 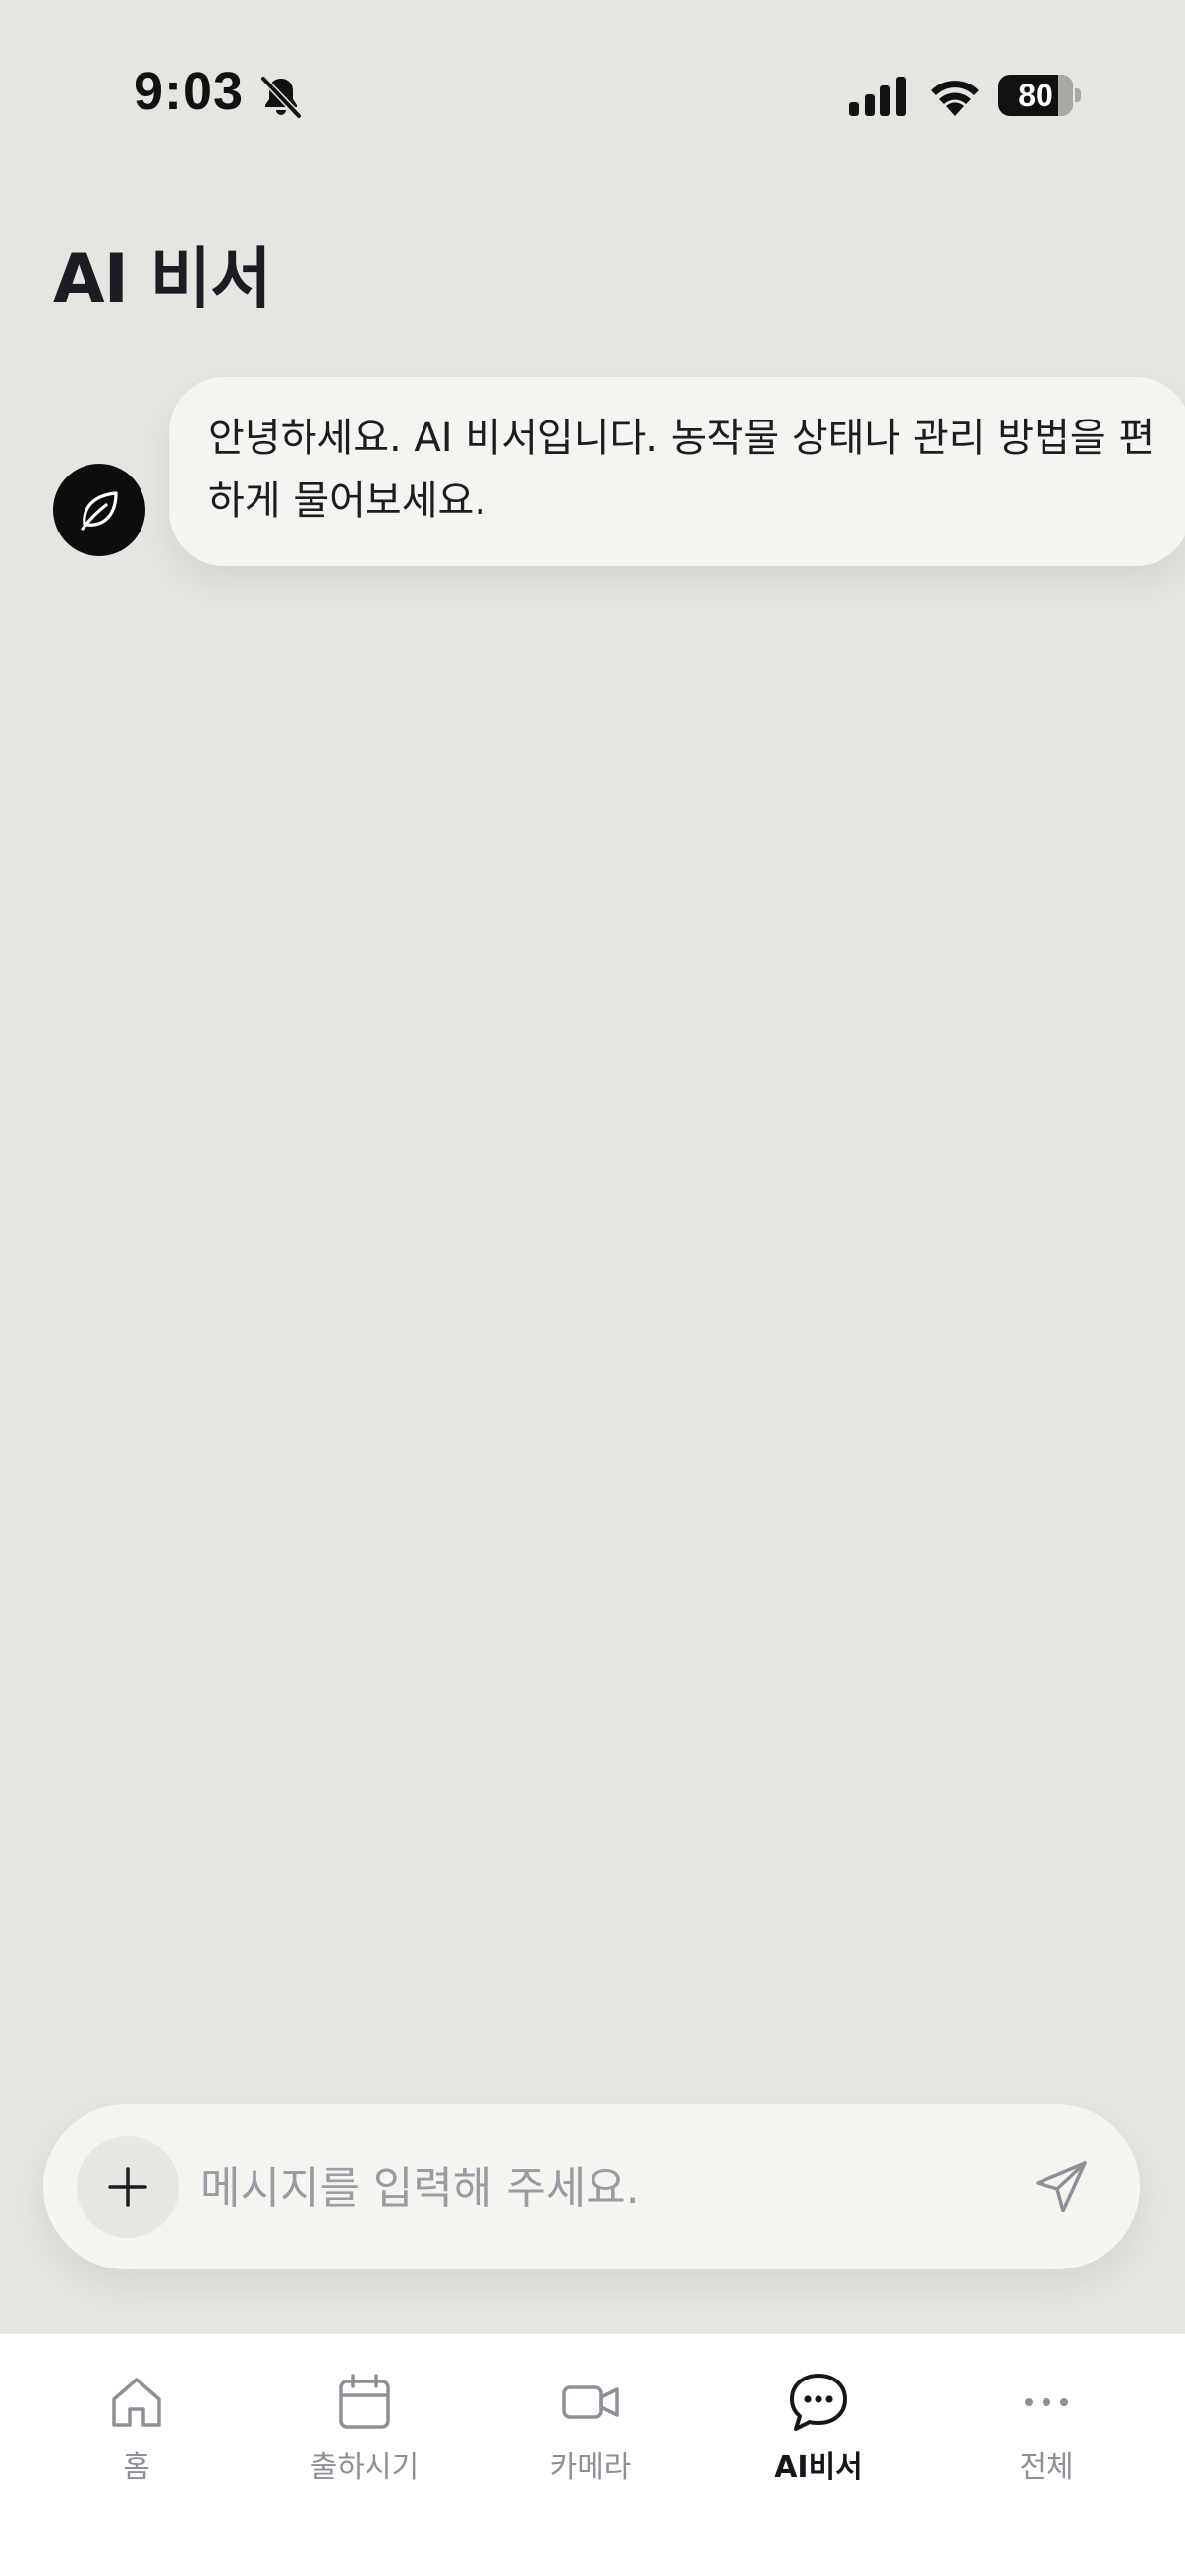 I want to click on nav-label-ai-assistant: AI비서, so click(x=819, y=2467).